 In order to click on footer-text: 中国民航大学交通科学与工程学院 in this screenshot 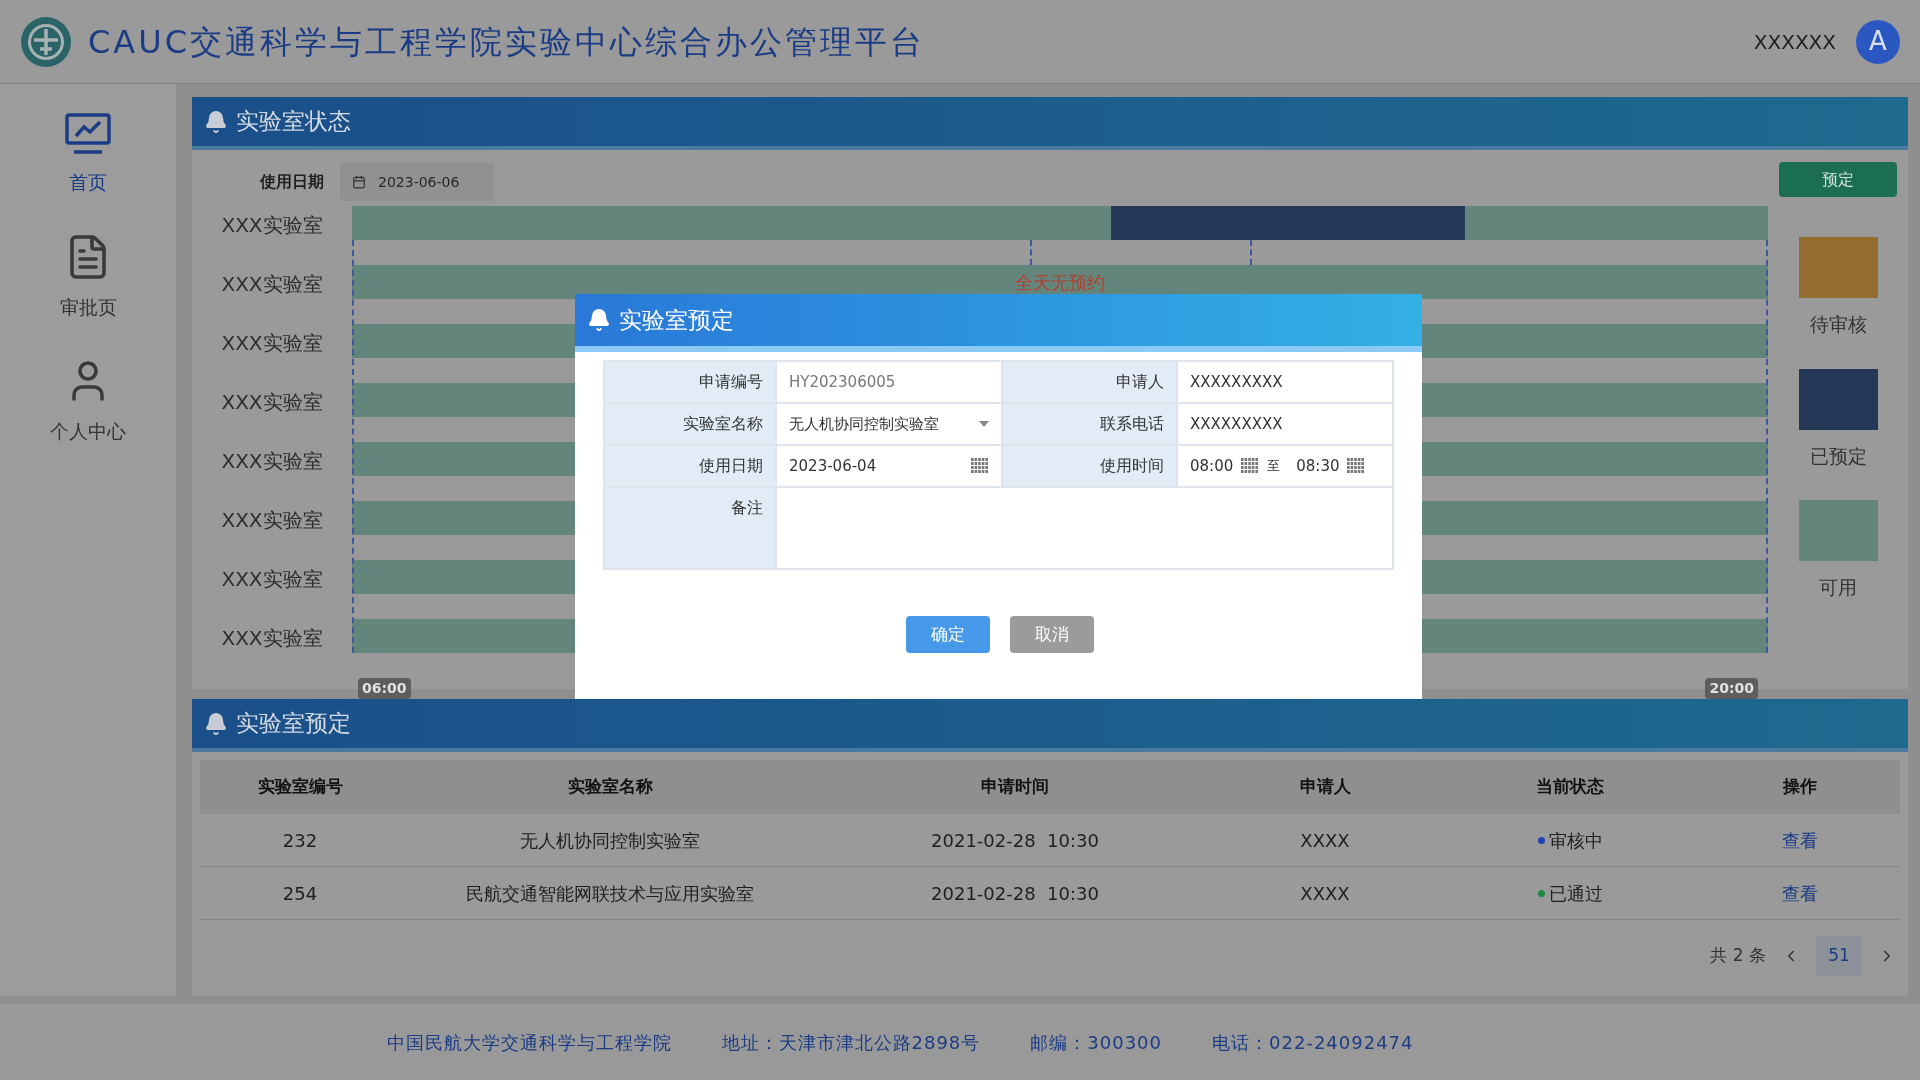, I will do `click(529, 1042)`.